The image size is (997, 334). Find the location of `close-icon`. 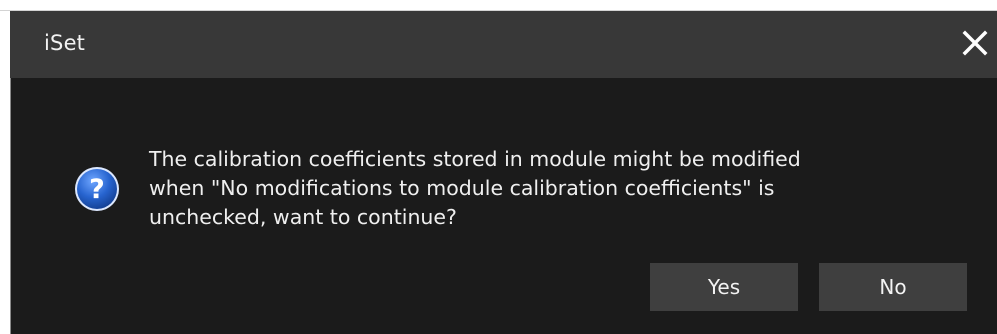

close-icon is located at coordinates (975, 43).